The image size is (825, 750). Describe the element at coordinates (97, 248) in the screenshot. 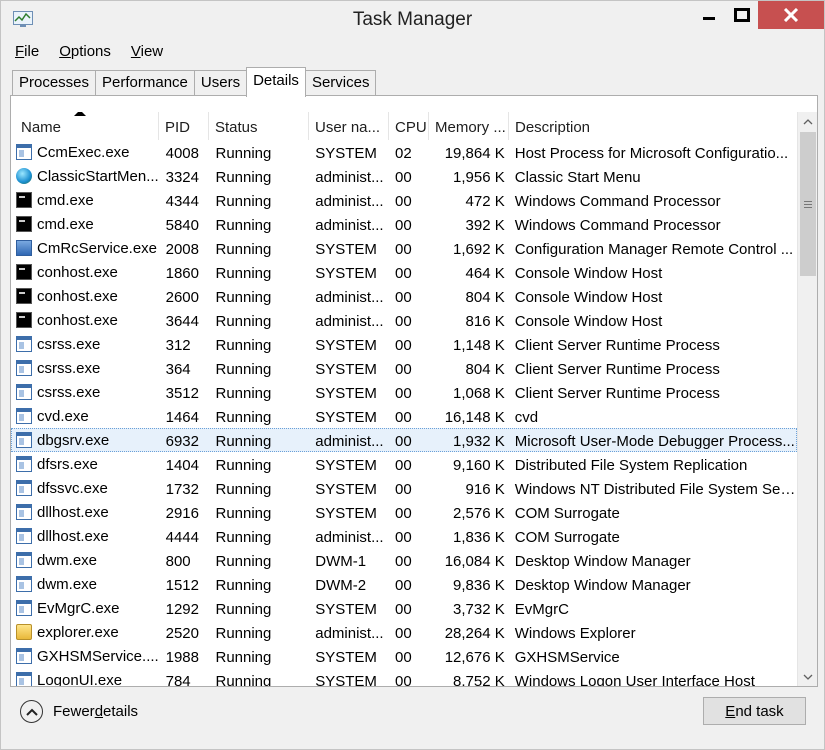

I see `process-name: CmRcService.exe` at that location.